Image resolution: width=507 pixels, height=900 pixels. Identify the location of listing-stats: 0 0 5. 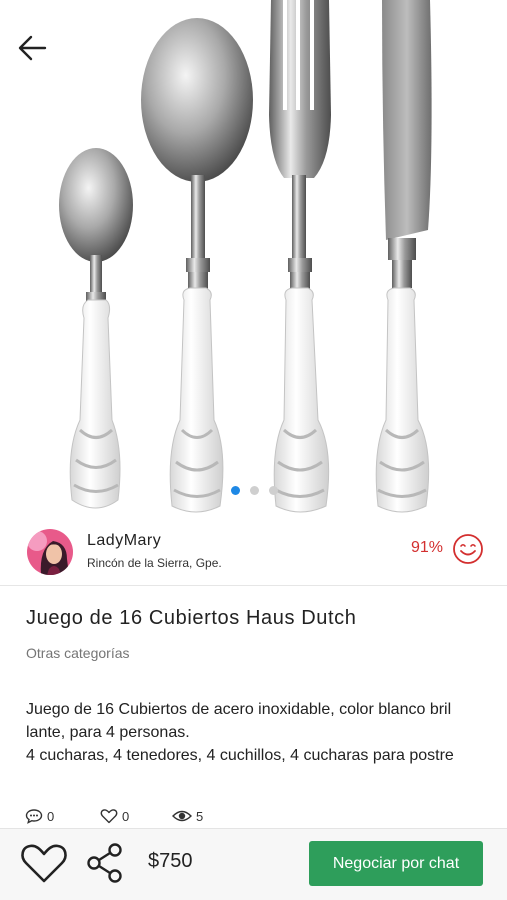
(114, 816).